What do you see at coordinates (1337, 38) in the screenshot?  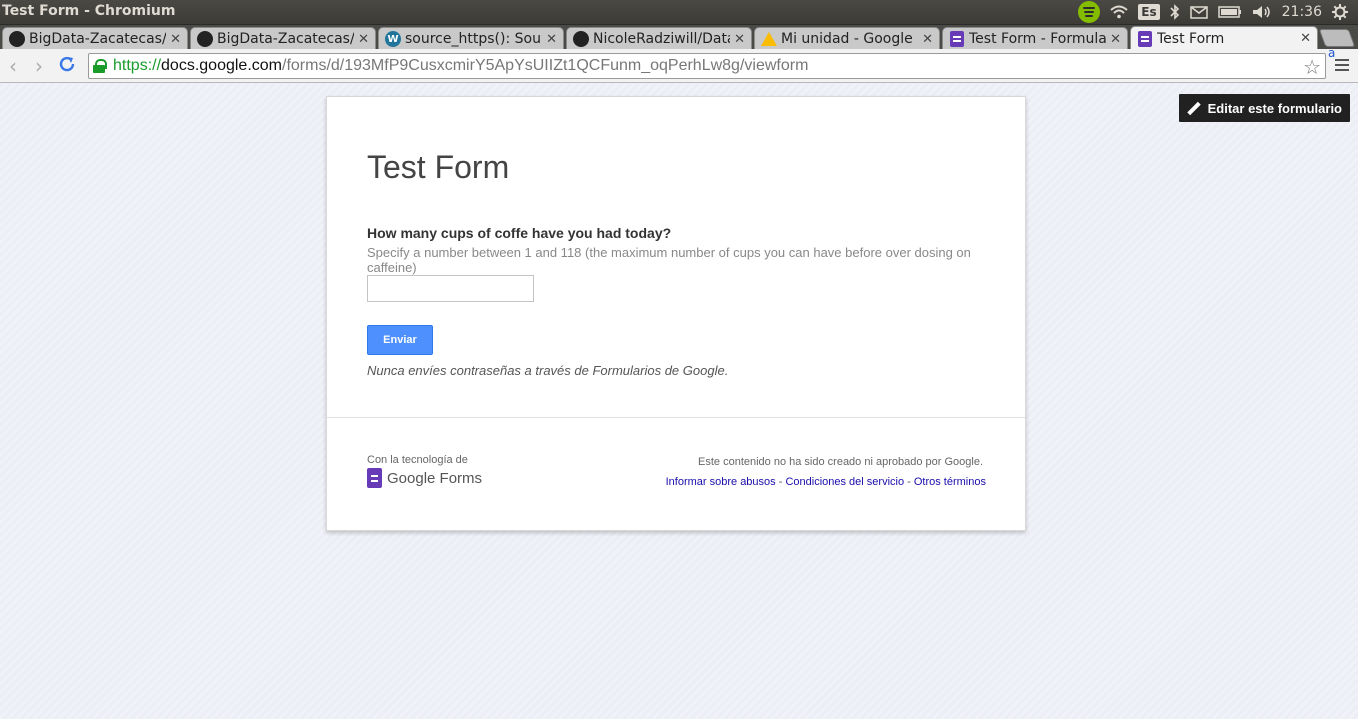 I see `new-tab-button` at bounding box center [1337, 38].